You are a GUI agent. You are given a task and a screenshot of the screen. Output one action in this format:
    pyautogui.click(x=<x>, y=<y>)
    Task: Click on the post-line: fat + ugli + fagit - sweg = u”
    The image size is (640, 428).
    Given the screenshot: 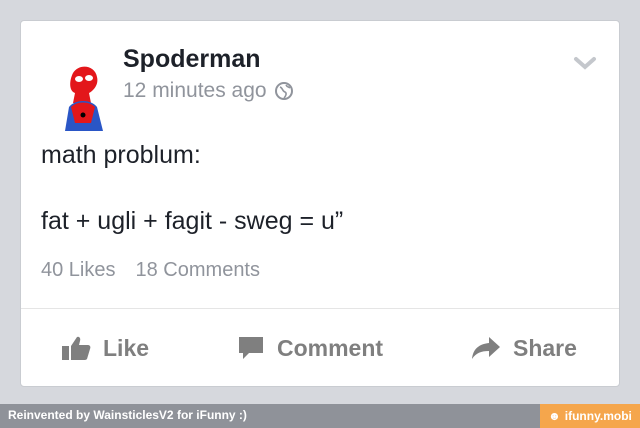 What is the action you would take?
    pyautogui.click(x=192, y=221)
    